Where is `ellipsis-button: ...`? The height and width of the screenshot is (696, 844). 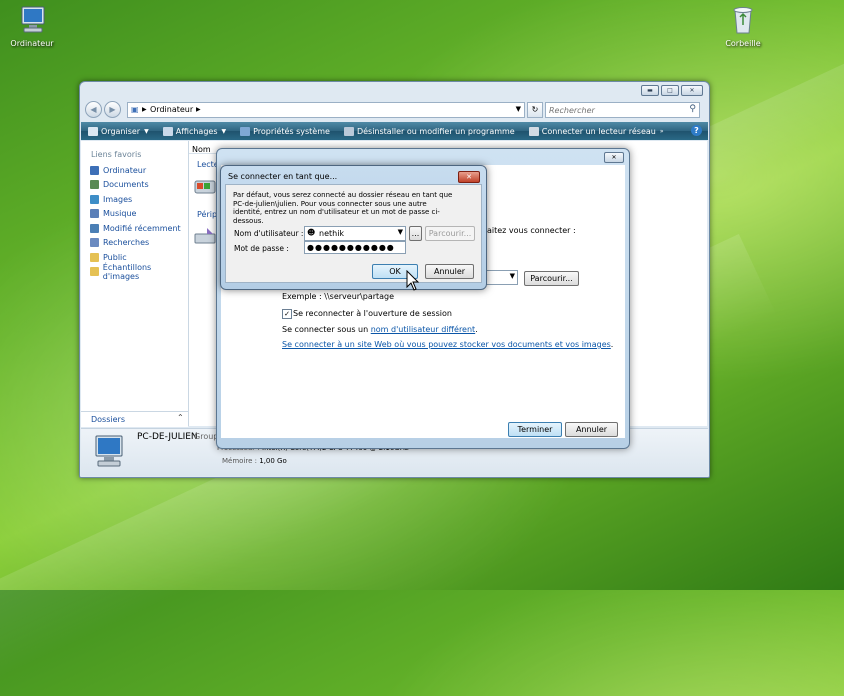
ellipsis-button: ... is located at coordinates (415, 233).